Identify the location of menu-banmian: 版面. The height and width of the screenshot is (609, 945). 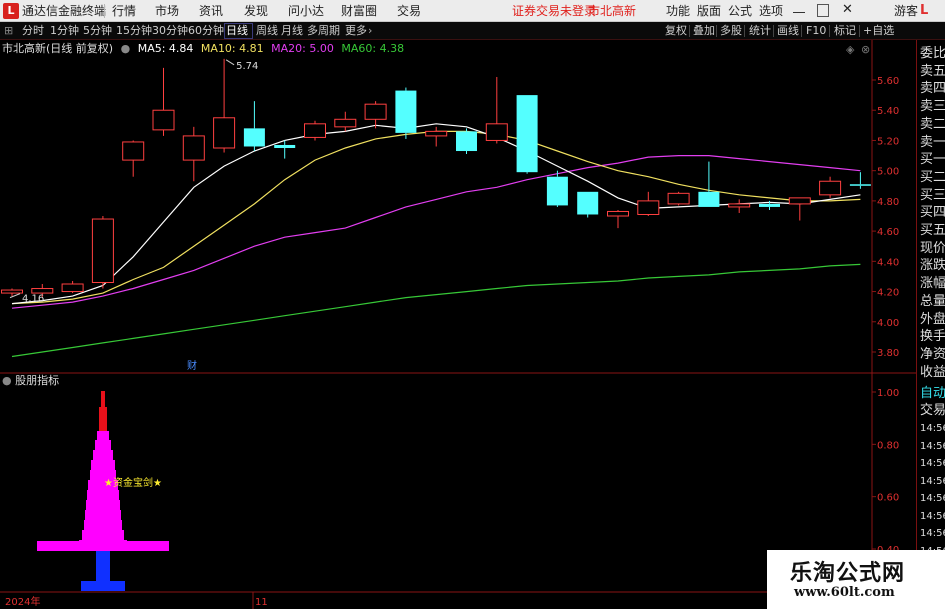
(709, 11).